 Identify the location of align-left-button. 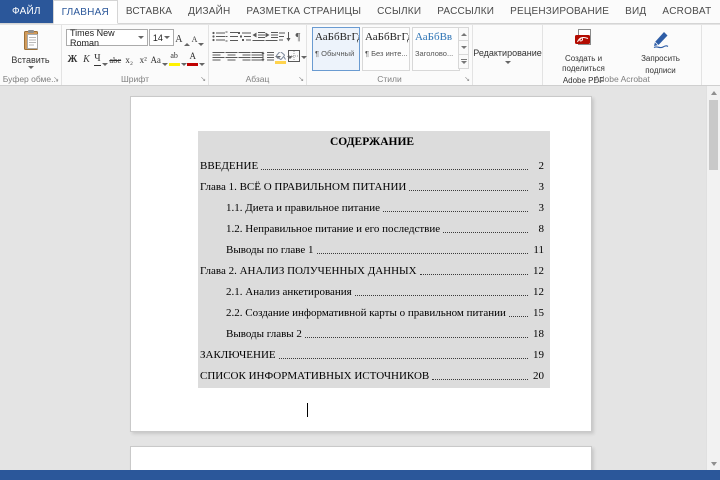
(218, 57).